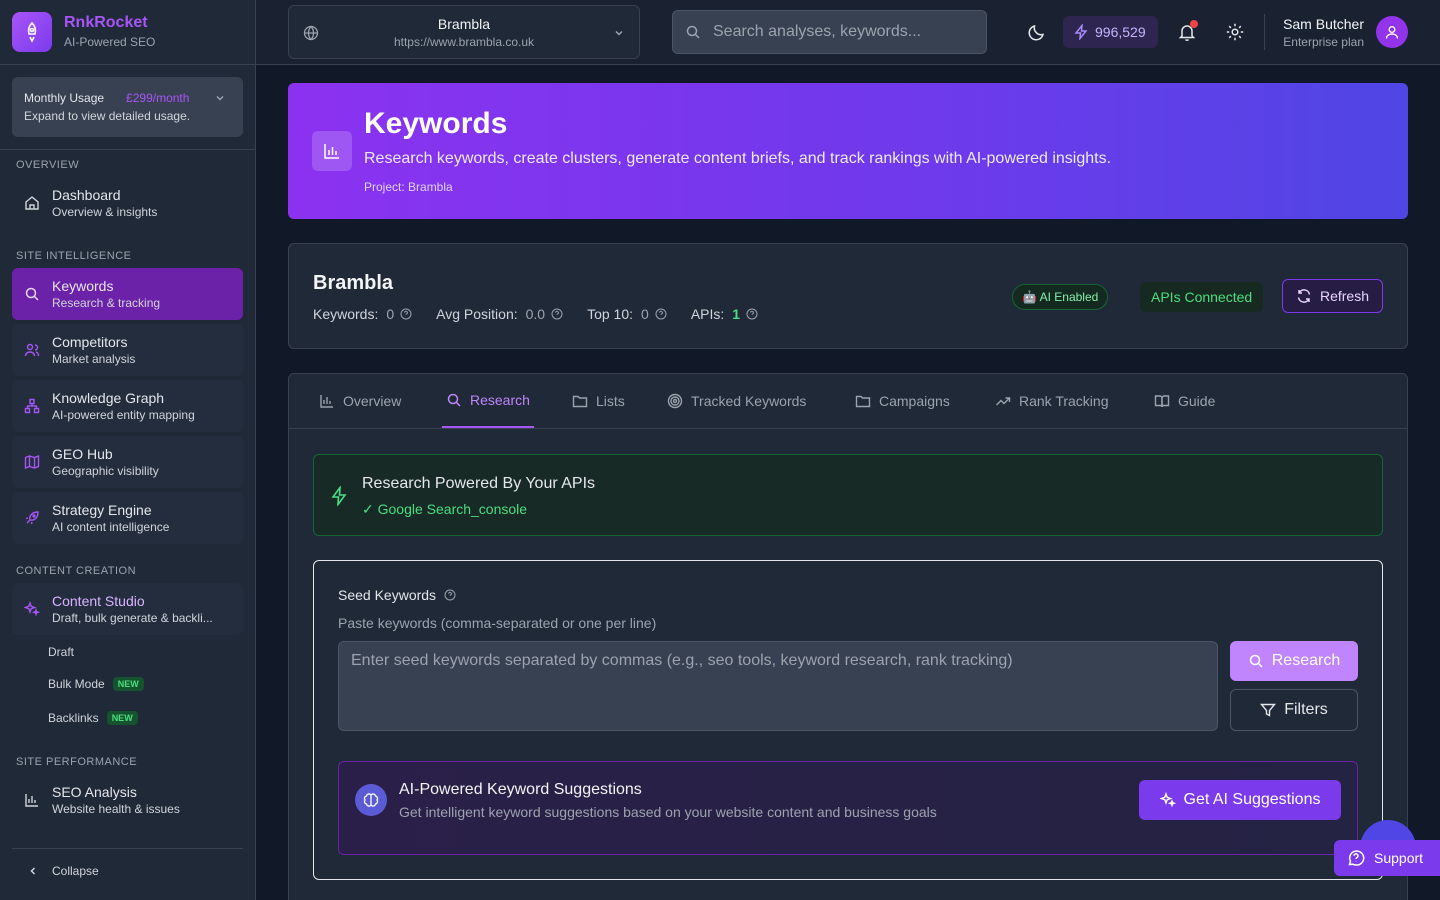 The width and height of the screenshot is (1440, 900). I want to click on nav-subtitle: AI content intelligence, so click(111, 527).